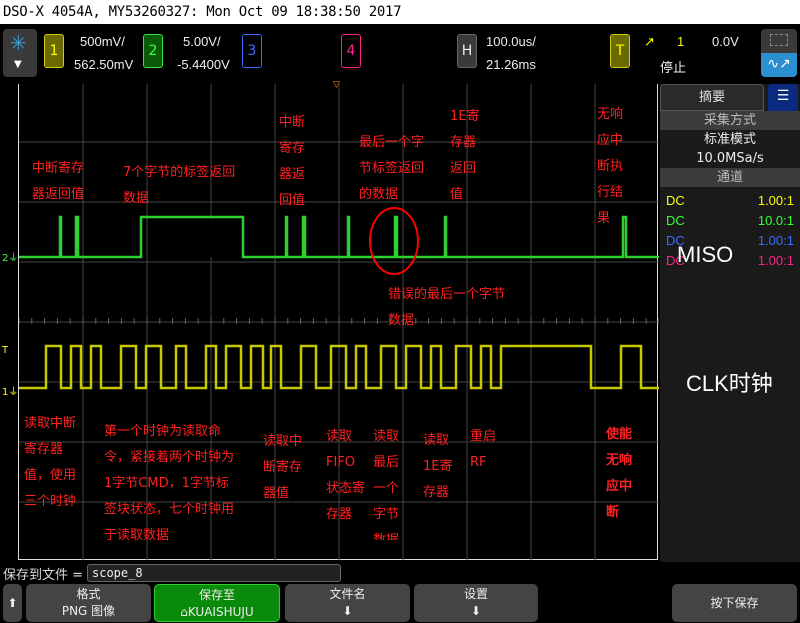 This screenshot has width=800, height=623. What do you see at coordinates (88, 594) in the screenshot?
I see `softkey-title: 格式` at bounding box center [88, 594].